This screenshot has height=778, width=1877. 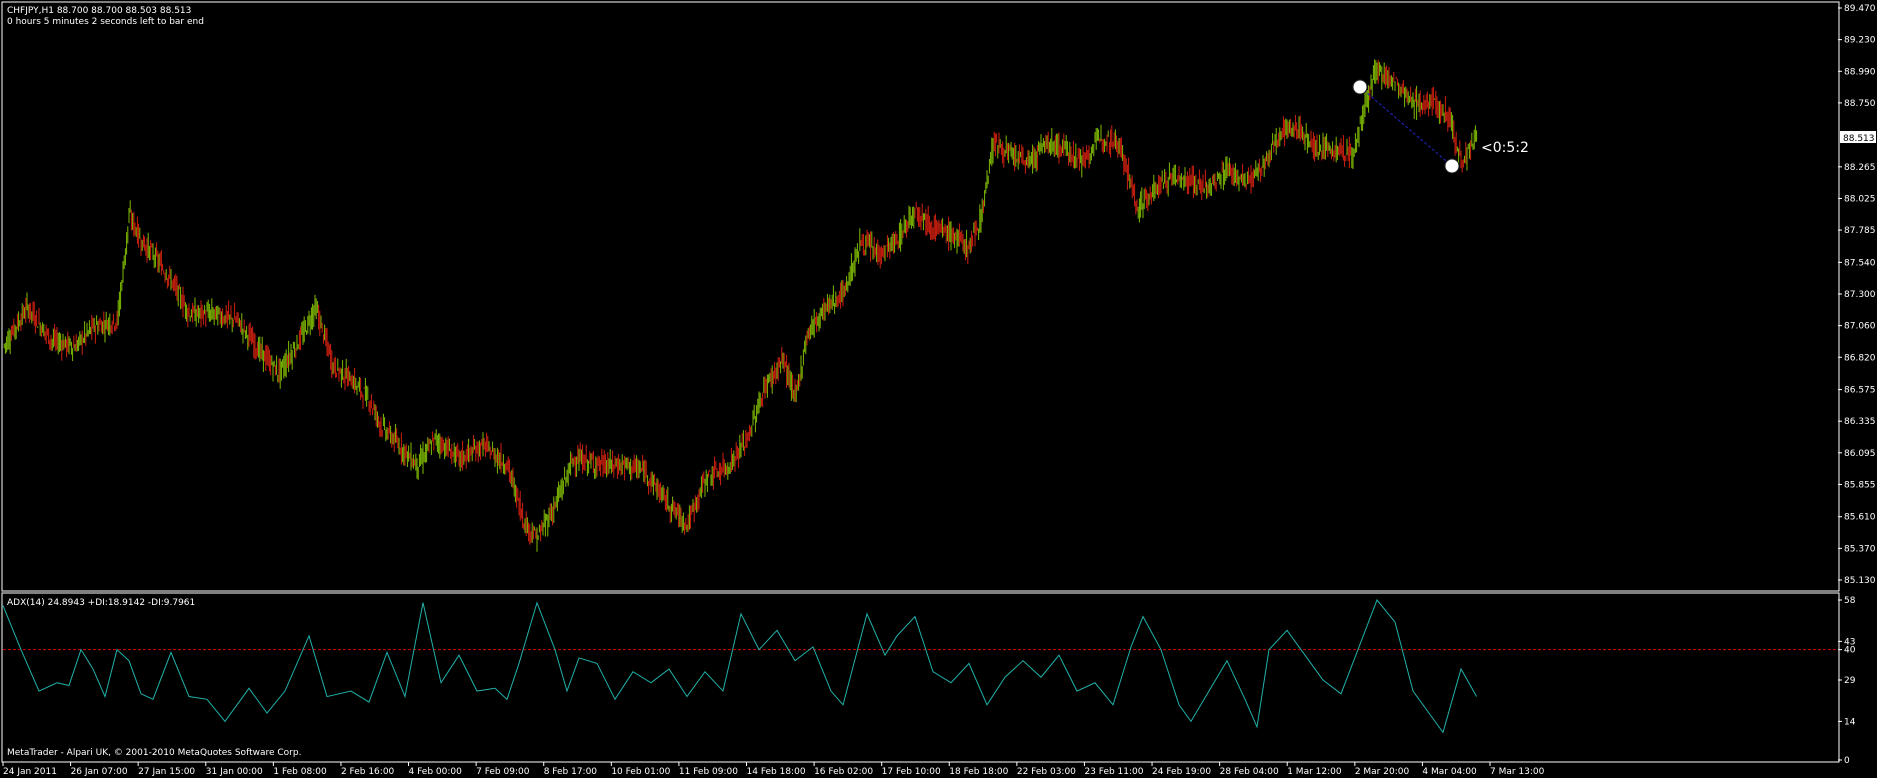 I want to click on time-tick-label: 2 Feb 16:00, so click(x=368, y=772).